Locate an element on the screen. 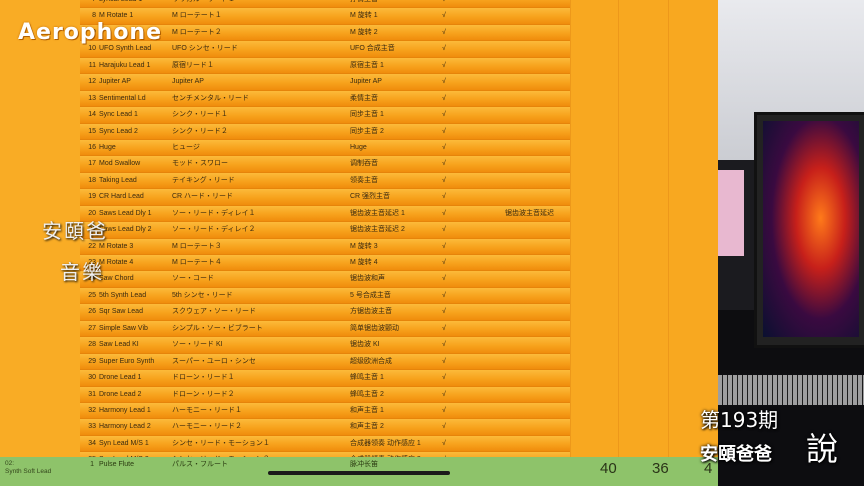 The height and width of the screenshot is (486, 864). row-jp-name: M ローテート４ is located at coordinates (197, 262).